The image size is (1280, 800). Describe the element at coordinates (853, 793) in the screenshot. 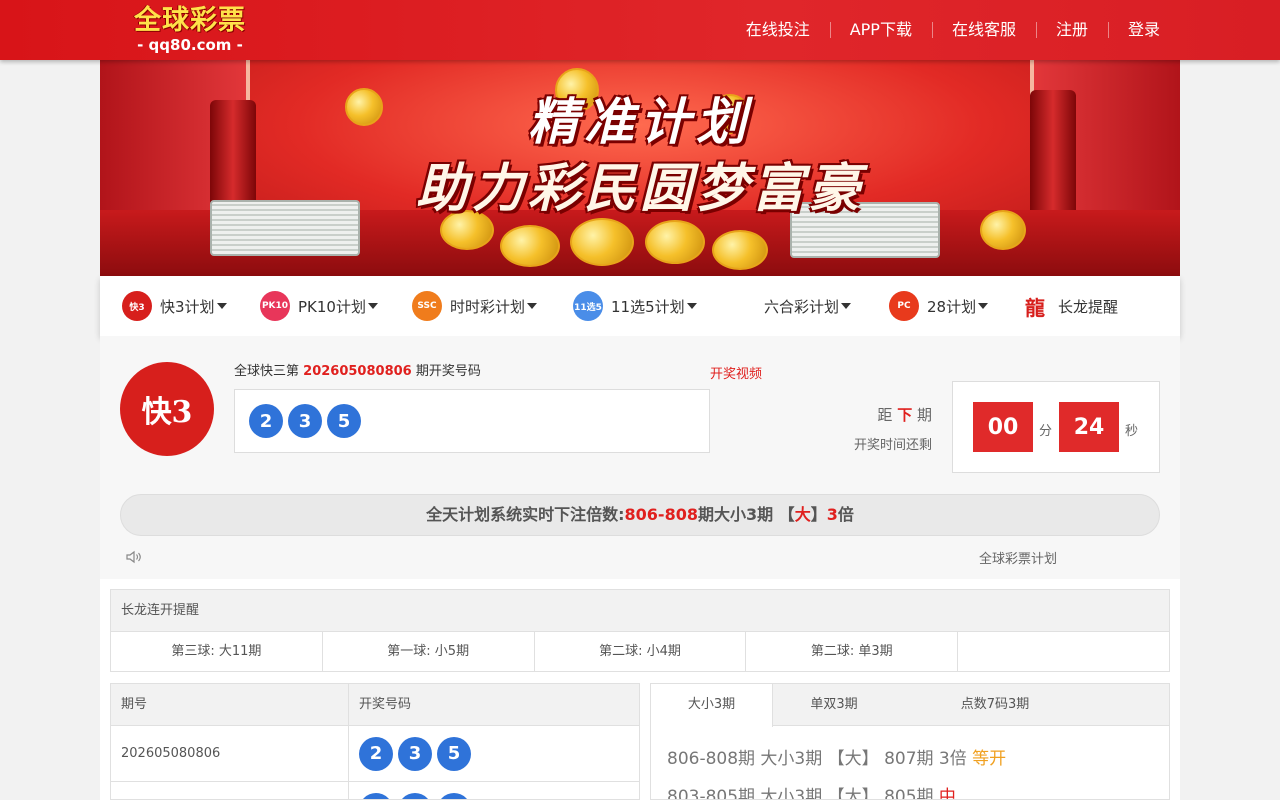

I see `plan-pick: 【大】` at that location.